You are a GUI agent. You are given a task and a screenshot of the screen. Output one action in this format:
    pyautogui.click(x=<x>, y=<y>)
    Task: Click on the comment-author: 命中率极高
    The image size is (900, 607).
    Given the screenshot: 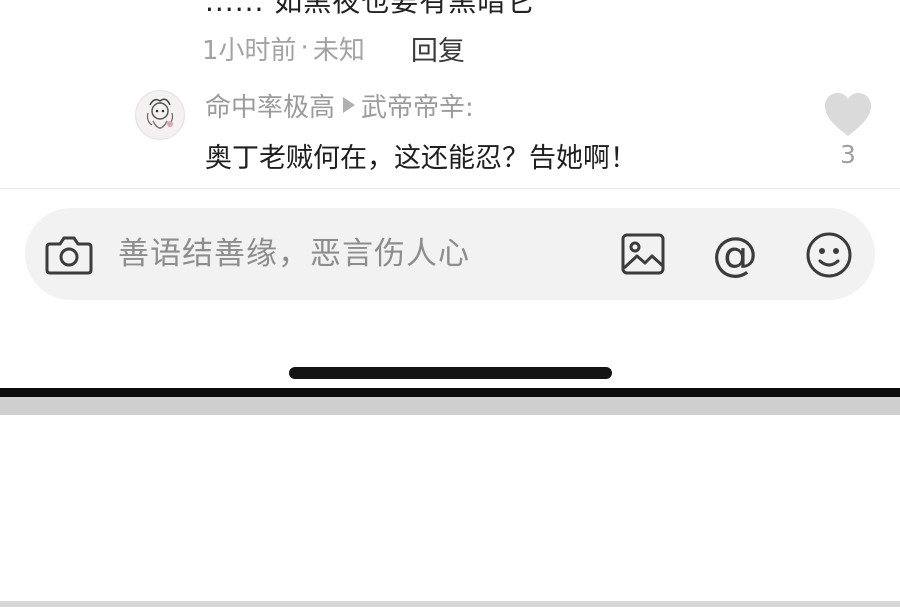 What is the action you would take?
    pyautogui.click(x=270, y=105)
    